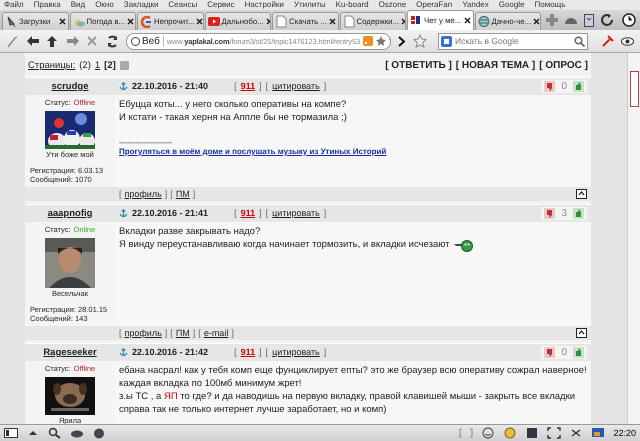 The width and height of the screenshot is (640, 441). Describe the element at coordinates (70, 352) in the screenshot. I see `username-link: Rageseeker` at that location.